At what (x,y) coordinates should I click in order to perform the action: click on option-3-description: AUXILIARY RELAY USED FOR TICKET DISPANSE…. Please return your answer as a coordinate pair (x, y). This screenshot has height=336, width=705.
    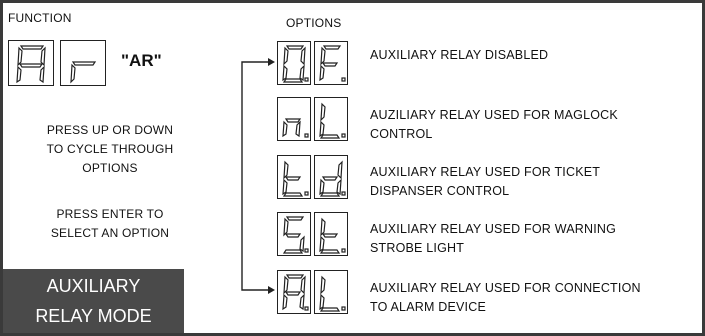
    Looking at the image, I should click on (485, 182).